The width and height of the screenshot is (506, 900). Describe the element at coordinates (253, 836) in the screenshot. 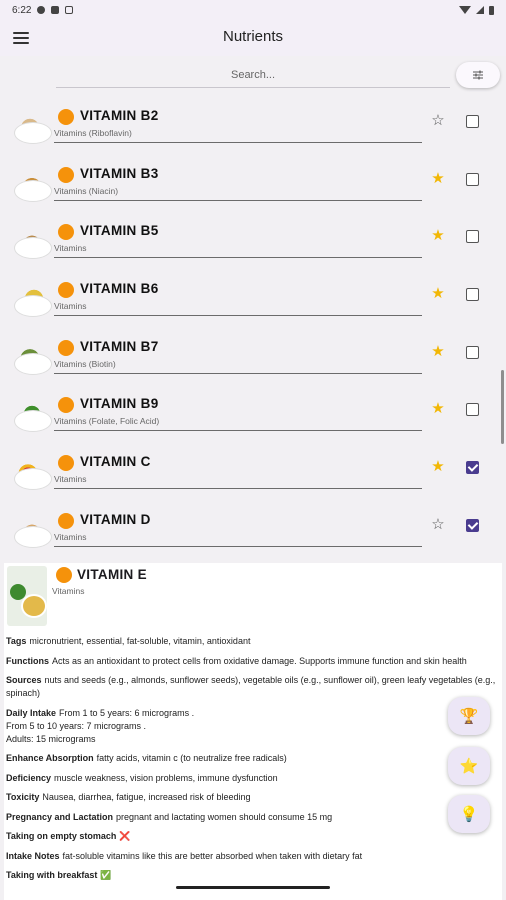

I see `detail-fact: Taking on empty stomach ❌` at that location.